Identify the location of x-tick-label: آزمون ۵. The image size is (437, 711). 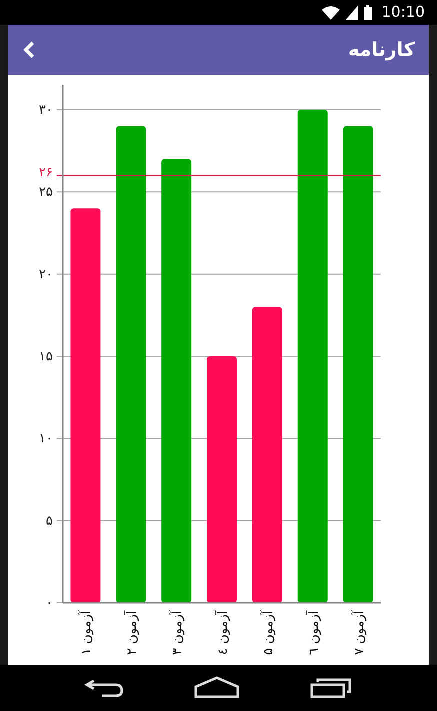
(268, 633).